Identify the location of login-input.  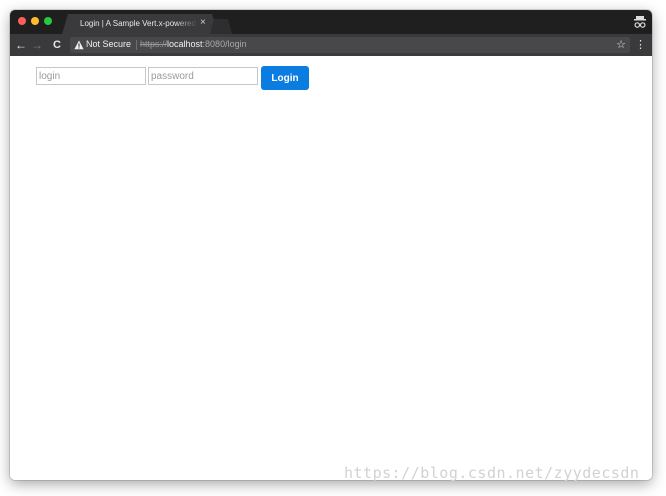
(91, 76).